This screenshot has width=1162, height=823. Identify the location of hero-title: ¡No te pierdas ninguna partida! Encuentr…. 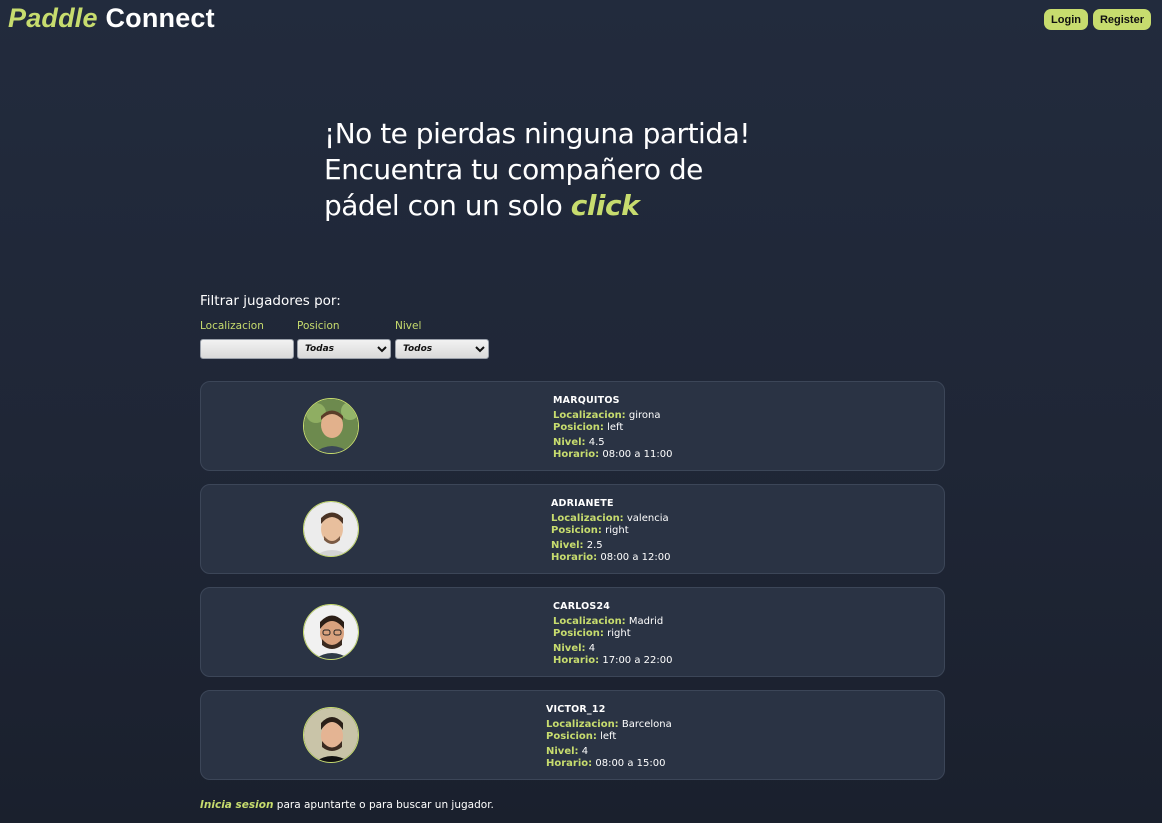
(537, 170).